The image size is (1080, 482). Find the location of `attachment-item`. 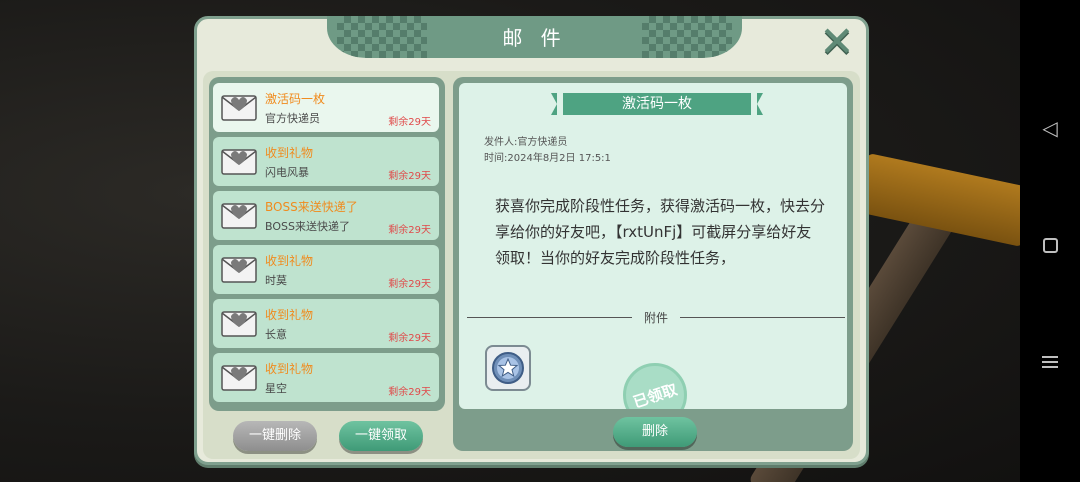

attachment-item is located at coordinates (508, 368).